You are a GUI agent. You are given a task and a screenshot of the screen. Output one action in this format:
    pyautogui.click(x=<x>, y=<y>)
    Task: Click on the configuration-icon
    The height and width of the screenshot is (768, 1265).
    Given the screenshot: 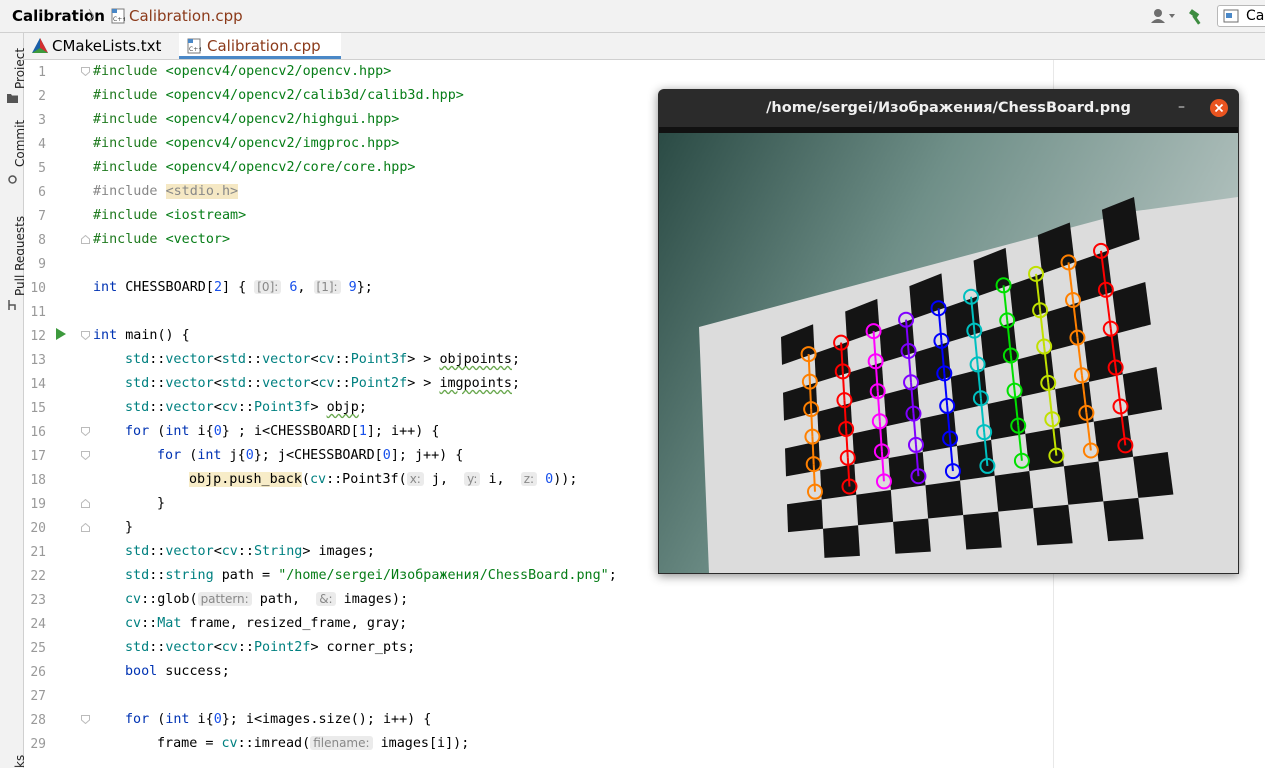 What is the action you would take?
    pyautogui.click(x=1231, y=16)
    